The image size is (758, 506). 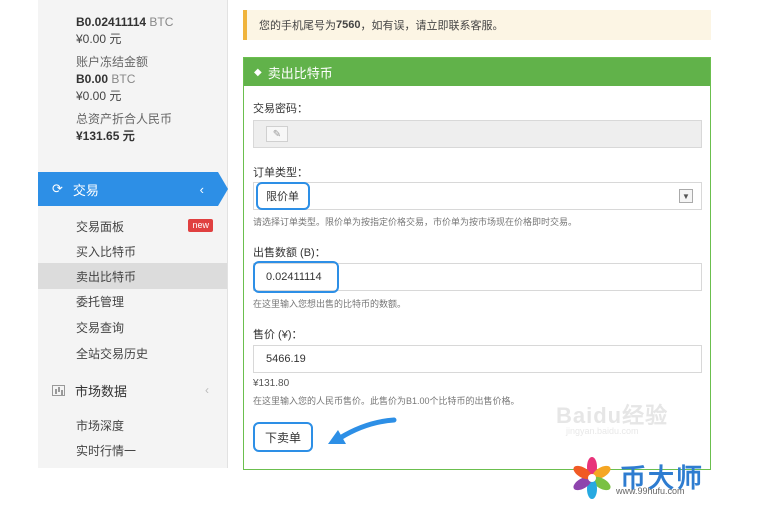 I want to click on baidu-watermark-url: jingyan.baidu.com, so click(x=602, y=431).